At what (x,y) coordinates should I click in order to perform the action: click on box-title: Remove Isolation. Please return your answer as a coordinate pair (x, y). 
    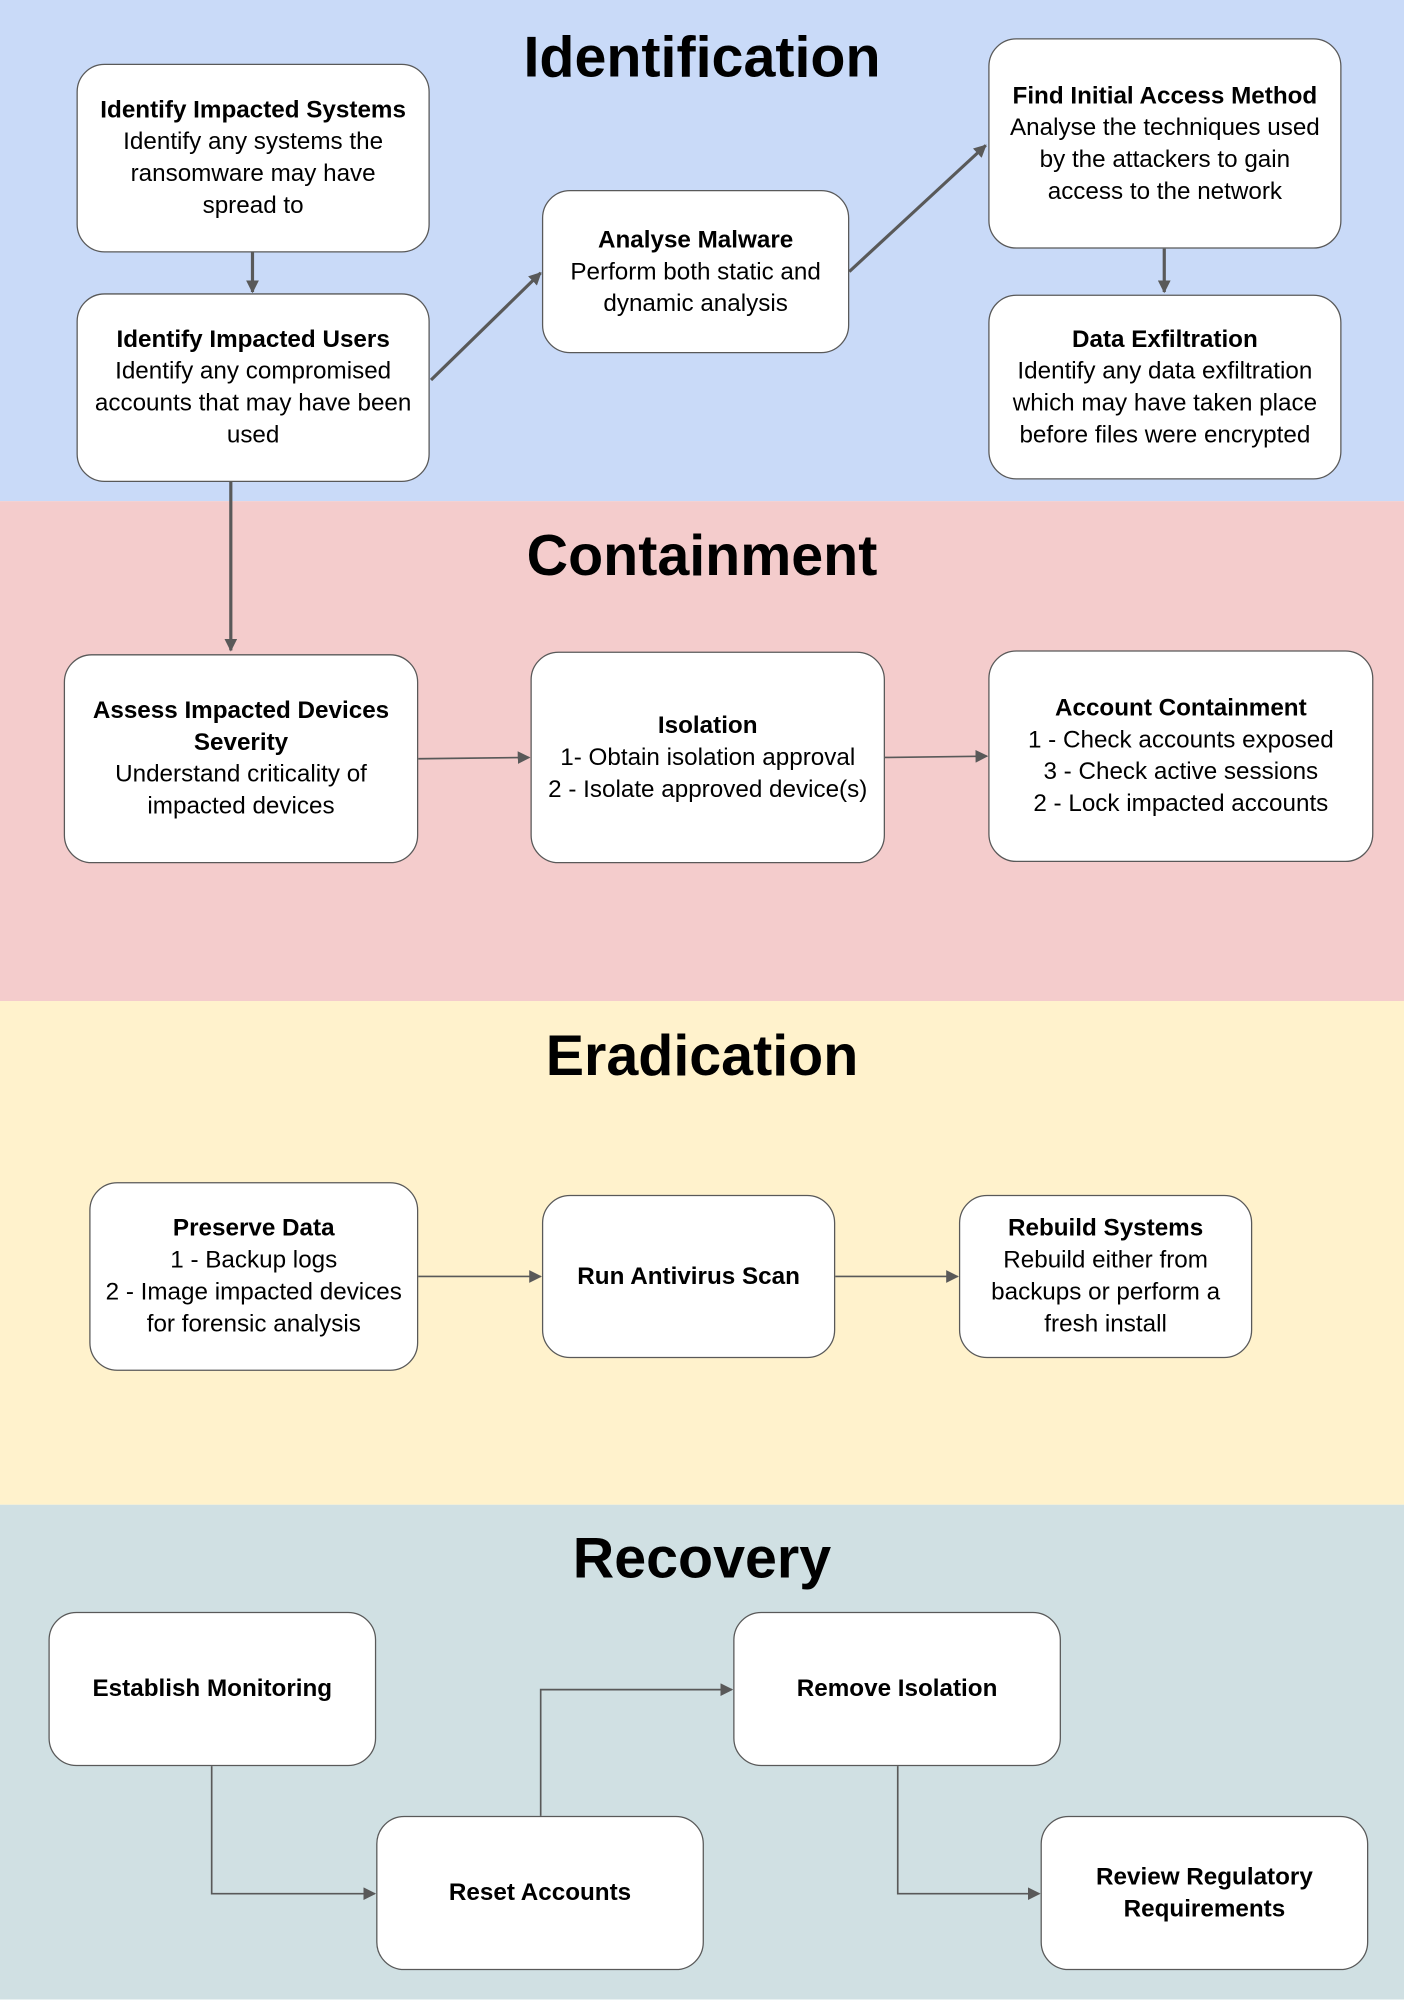
    Looking at the image, I should click on (897, 1689).